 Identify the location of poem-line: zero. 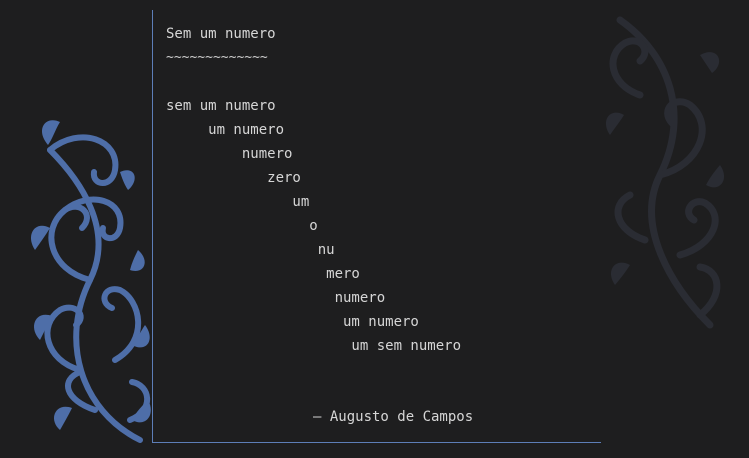
(233, 178).